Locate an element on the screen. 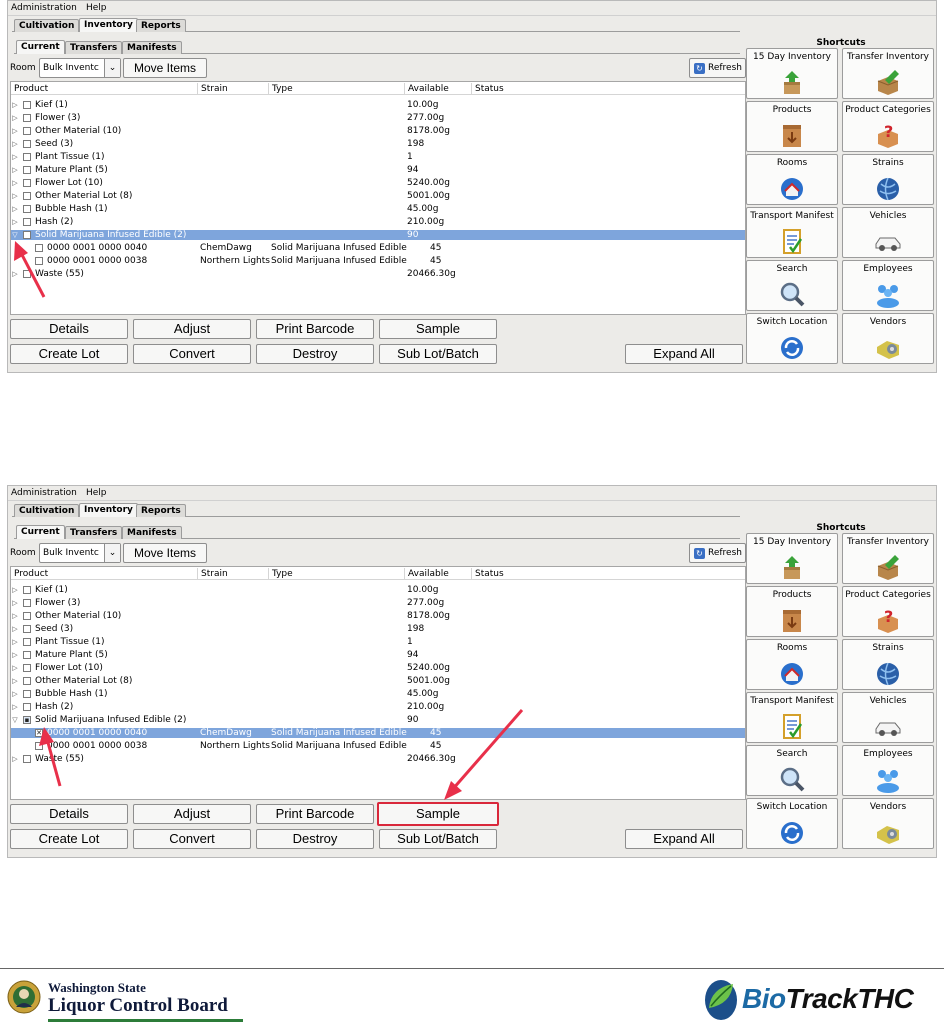  table-row: ▷ Flower Lot (10) 5240.00g is located at coordinates (378, 183).